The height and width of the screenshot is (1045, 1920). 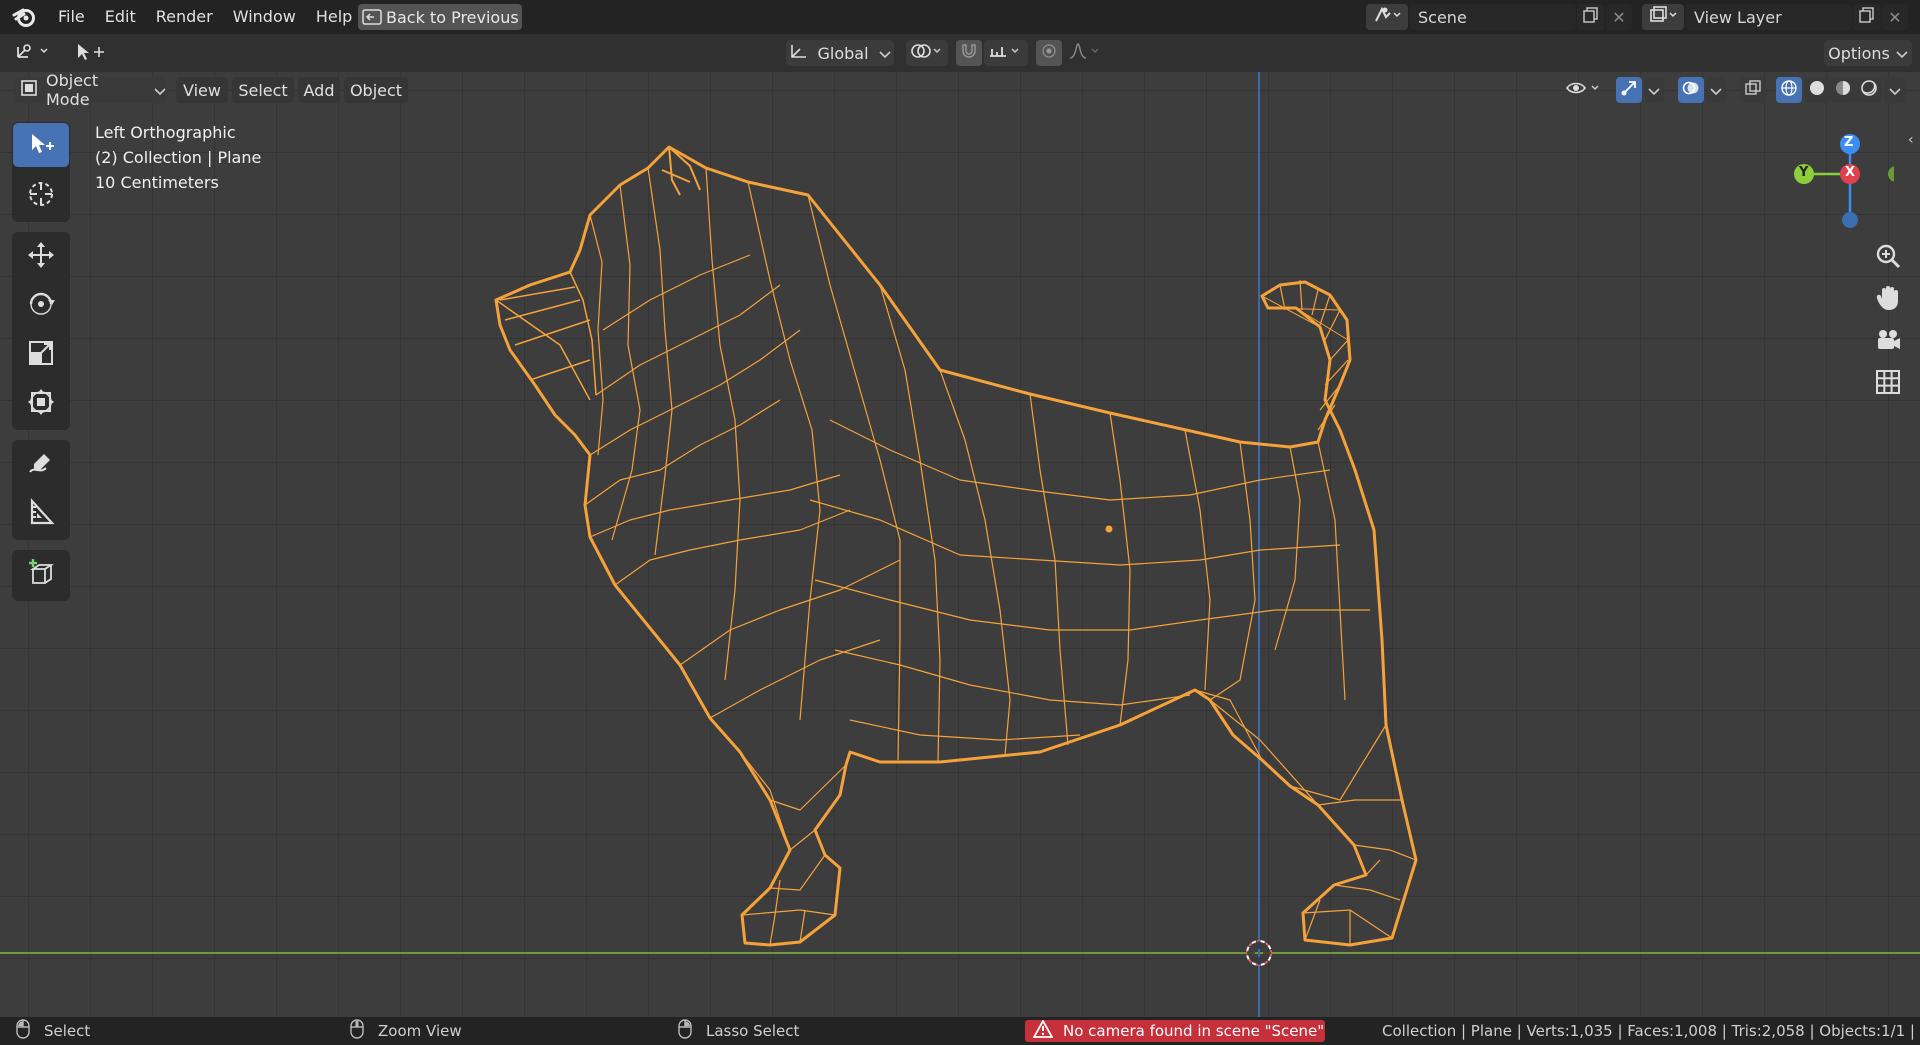 I want to click on overlays-toggle, so click(x=1691, y=90).